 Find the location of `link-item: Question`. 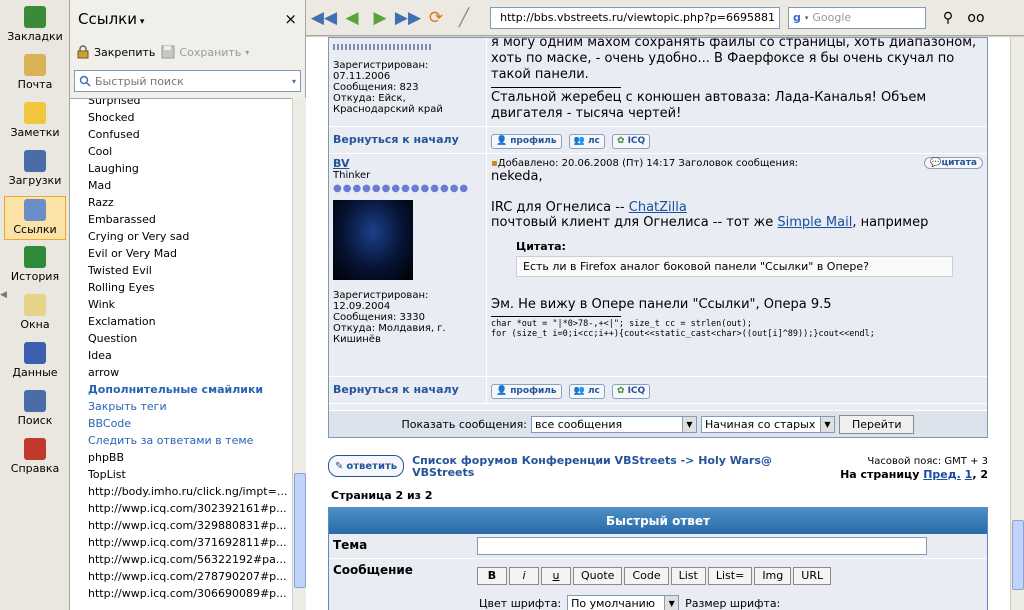

link-item: Question is located at coordinates (181, 338).